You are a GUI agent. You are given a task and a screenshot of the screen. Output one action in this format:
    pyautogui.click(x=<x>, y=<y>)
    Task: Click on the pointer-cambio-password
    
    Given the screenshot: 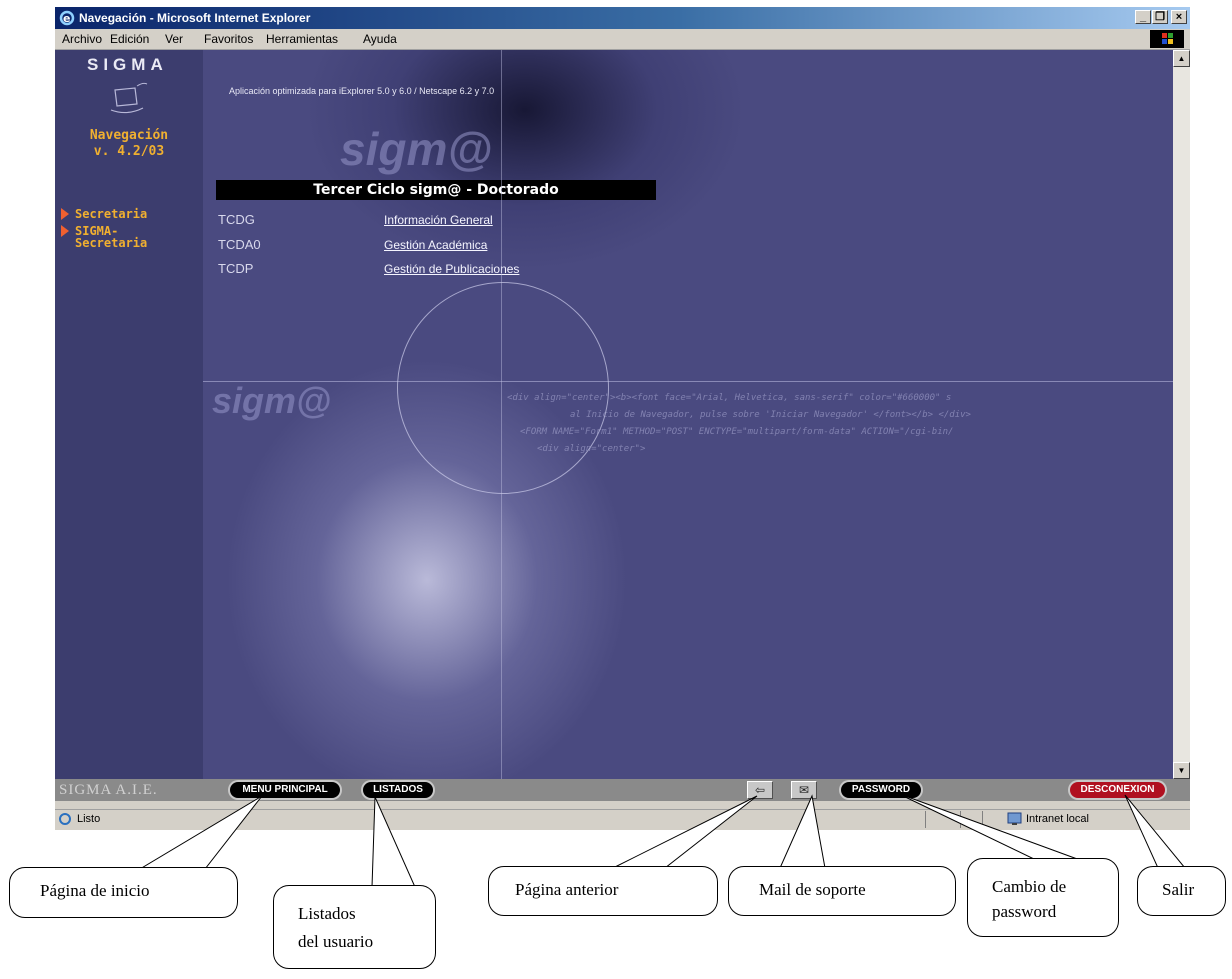 What is the action you would take?
    pyautogui.click(x=988, y=826)
    